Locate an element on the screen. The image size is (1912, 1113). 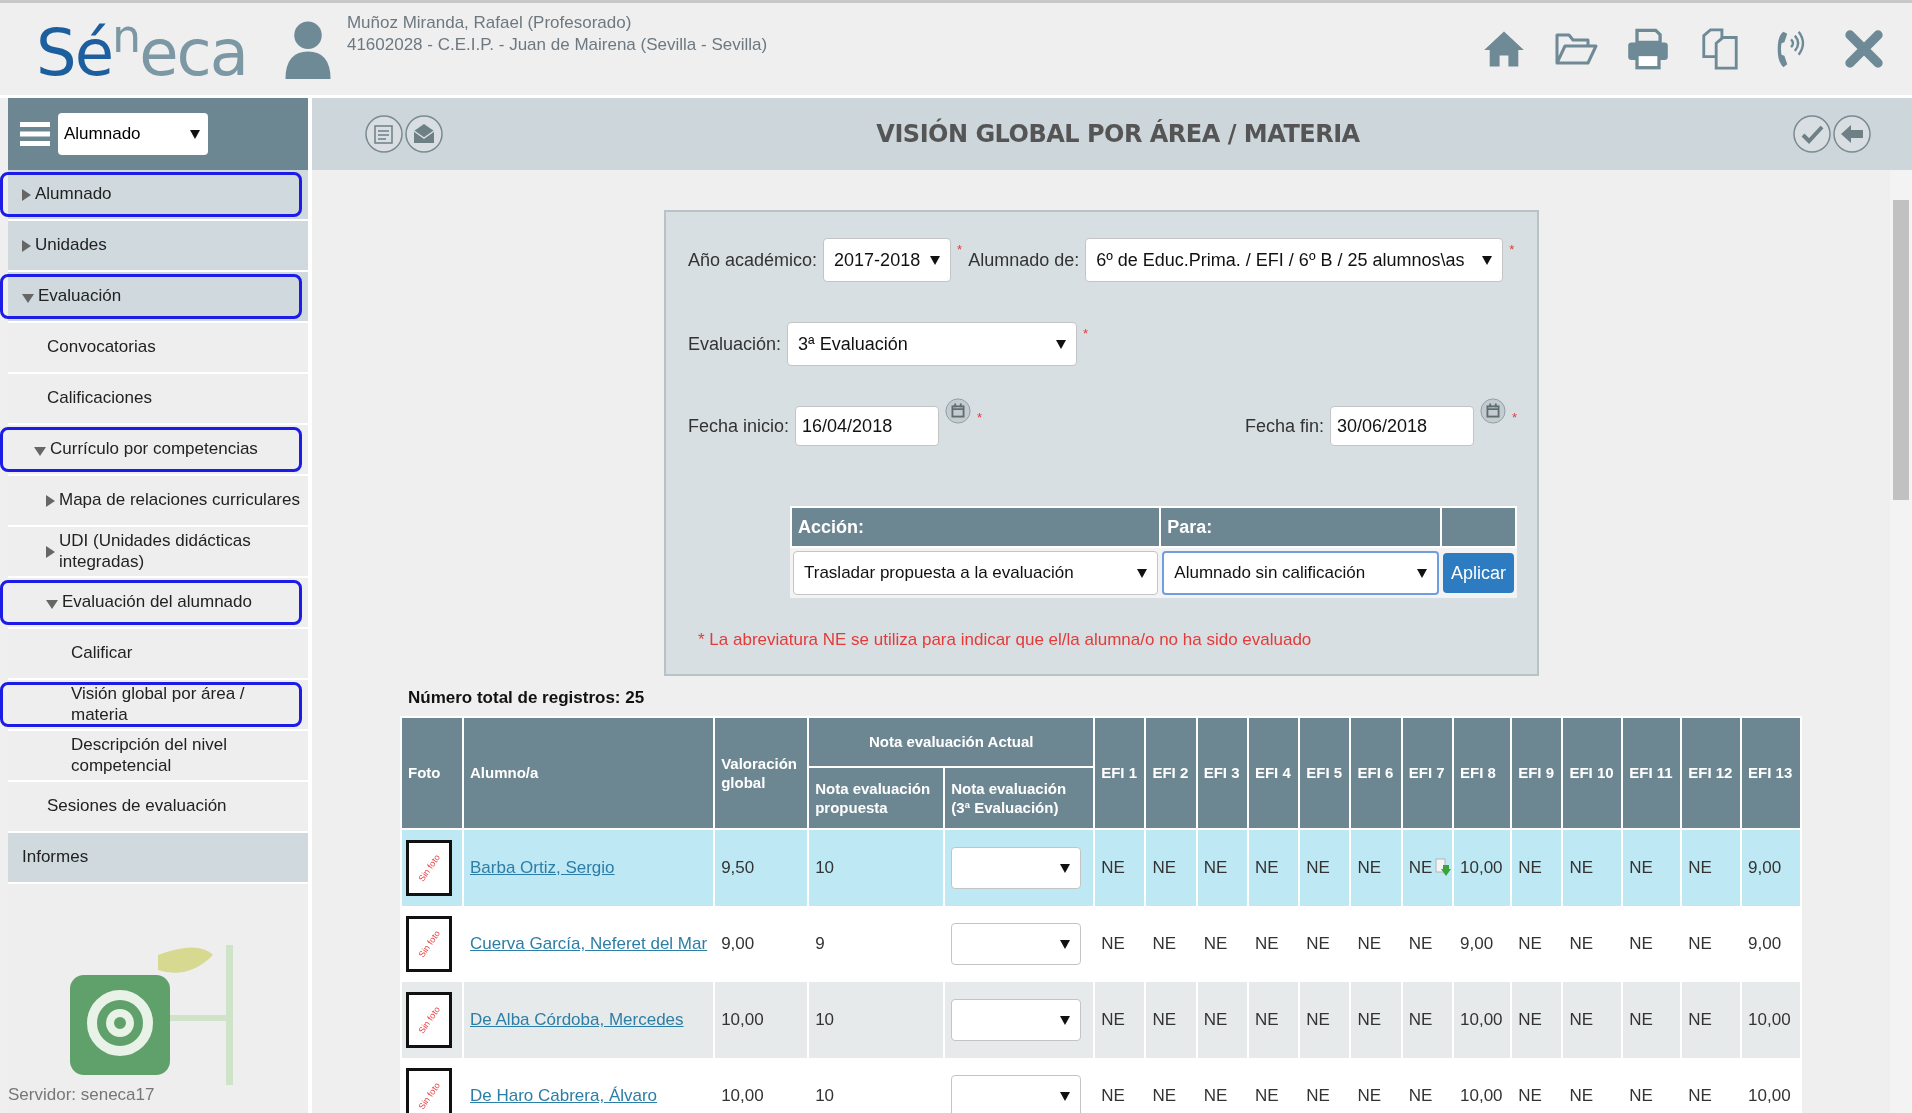
table-row: Sin foto Cuerva García, Neferet del Mar 9,00 9 NE NE NE NE NE NE NE 9,00 NE NE NE NE 9,00 is located at coordinates (1101, 944).